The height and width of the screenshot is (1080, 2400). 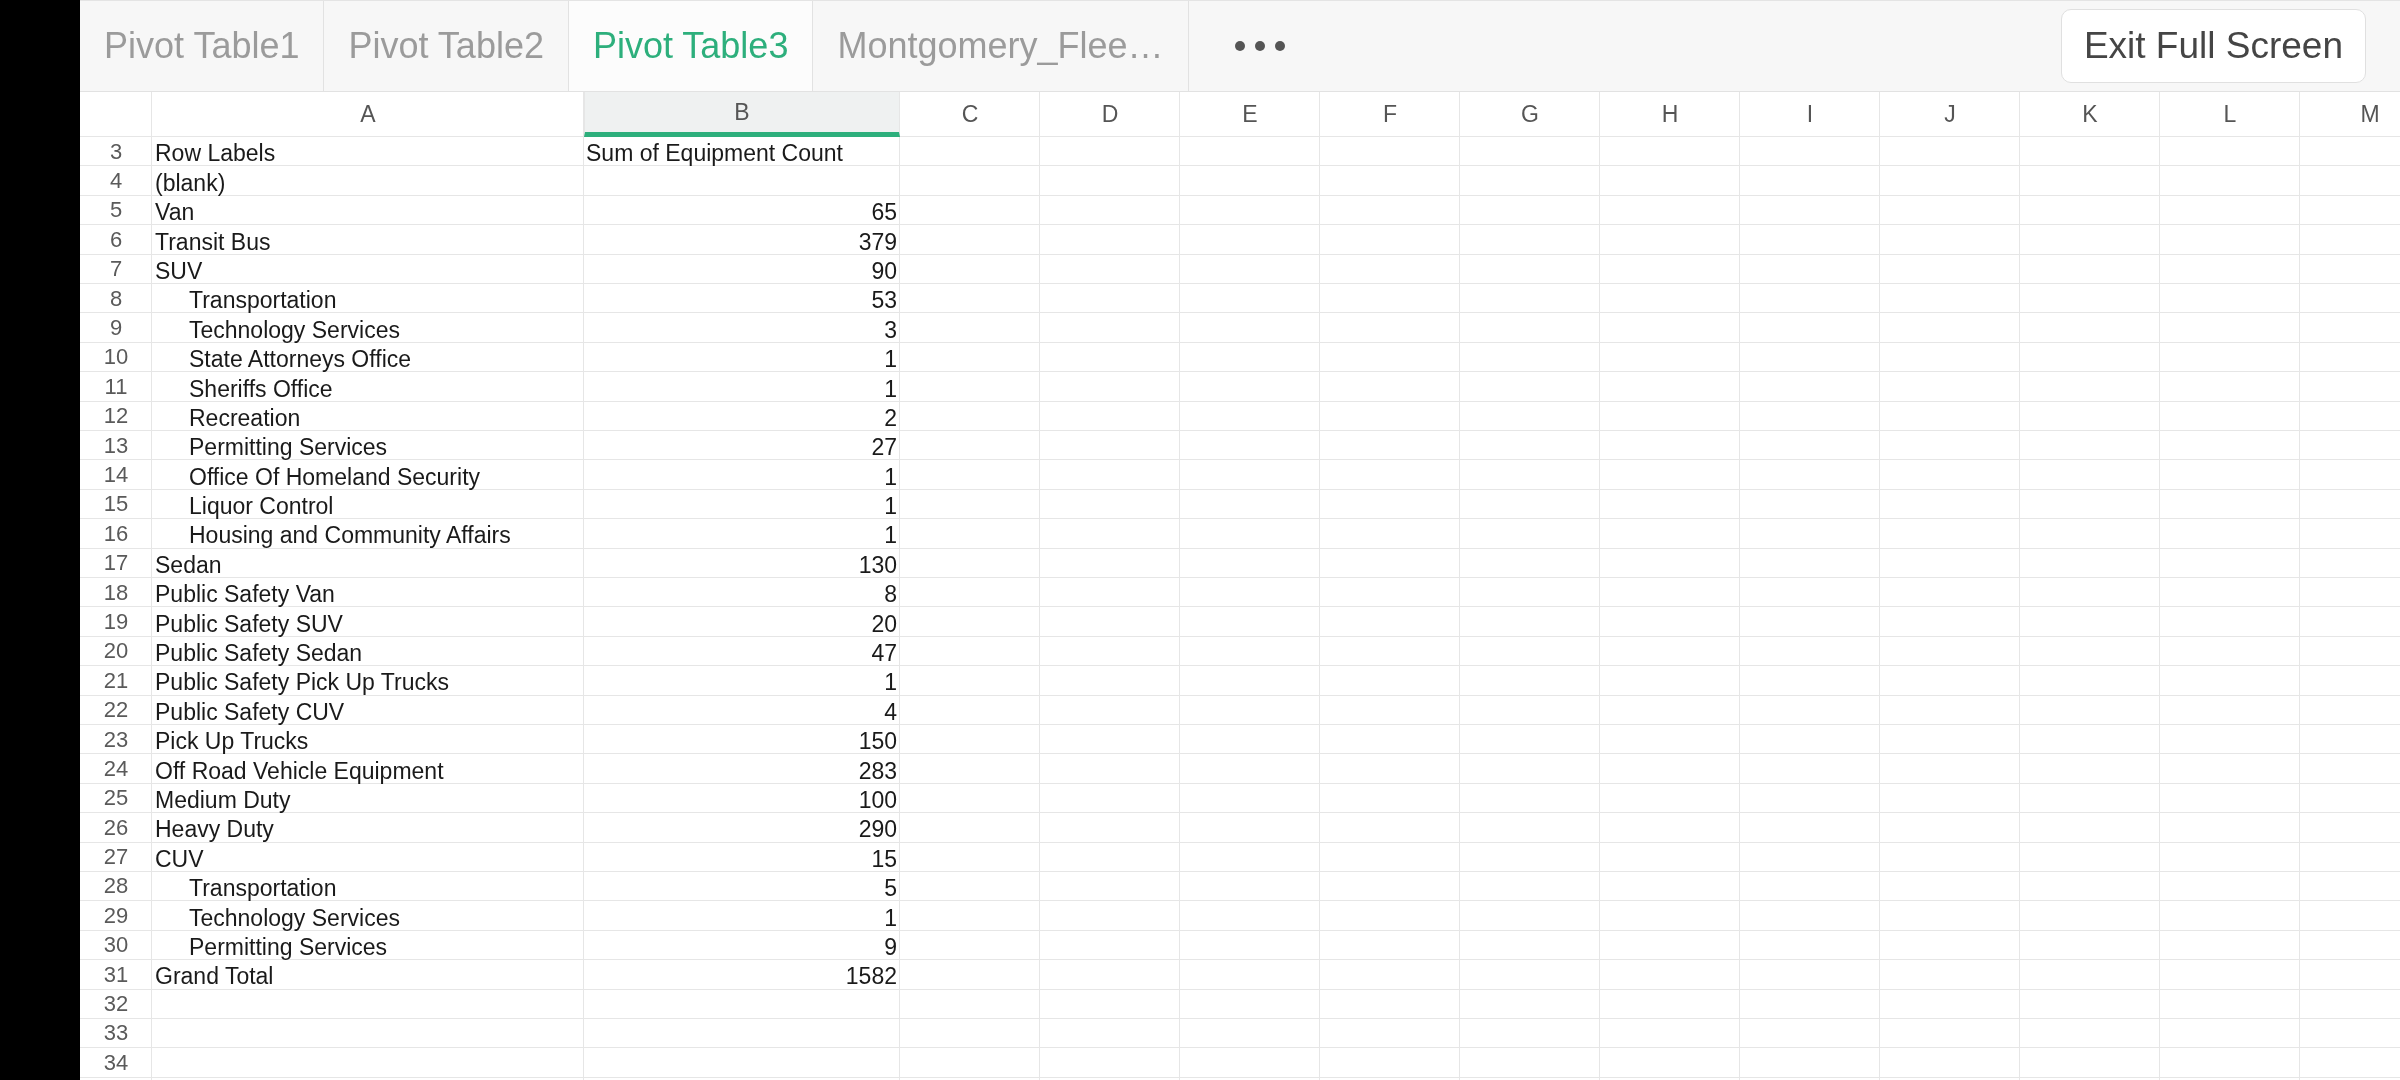 I want to click on row-number: 19, so click(x=116, y=621).